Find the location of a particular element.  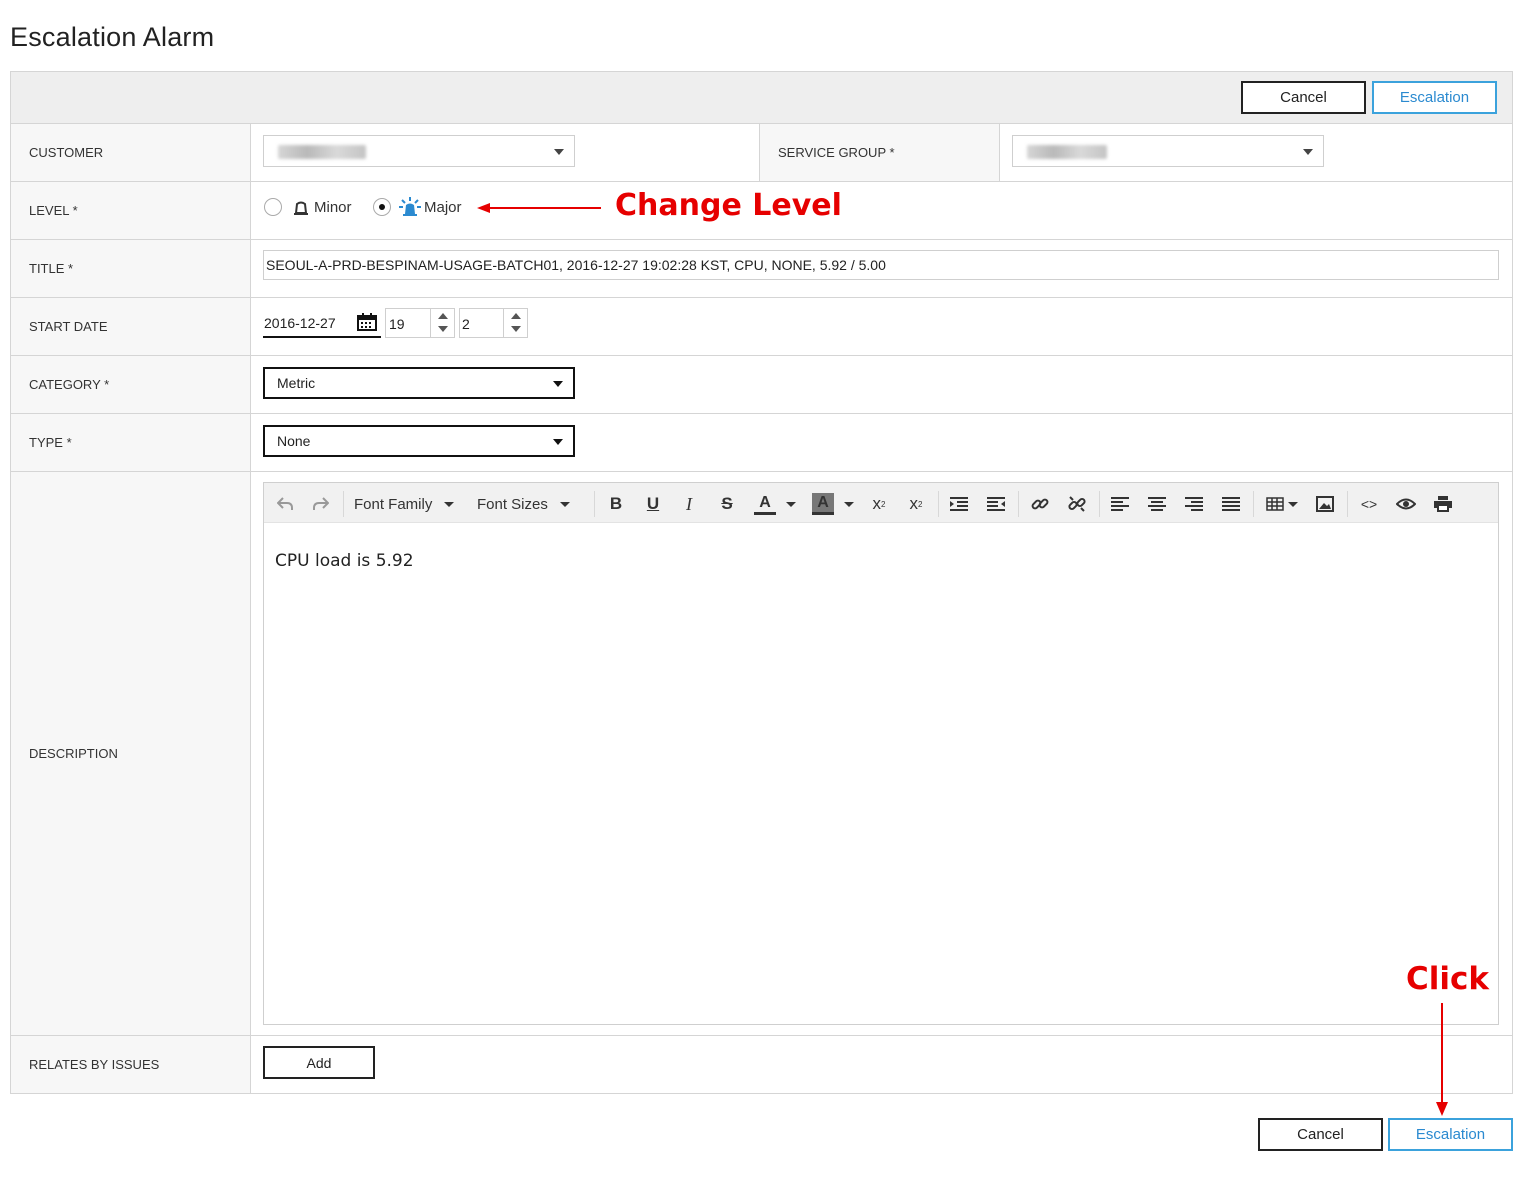

superscript-icon: x2 is located at coordinates (879, 504).